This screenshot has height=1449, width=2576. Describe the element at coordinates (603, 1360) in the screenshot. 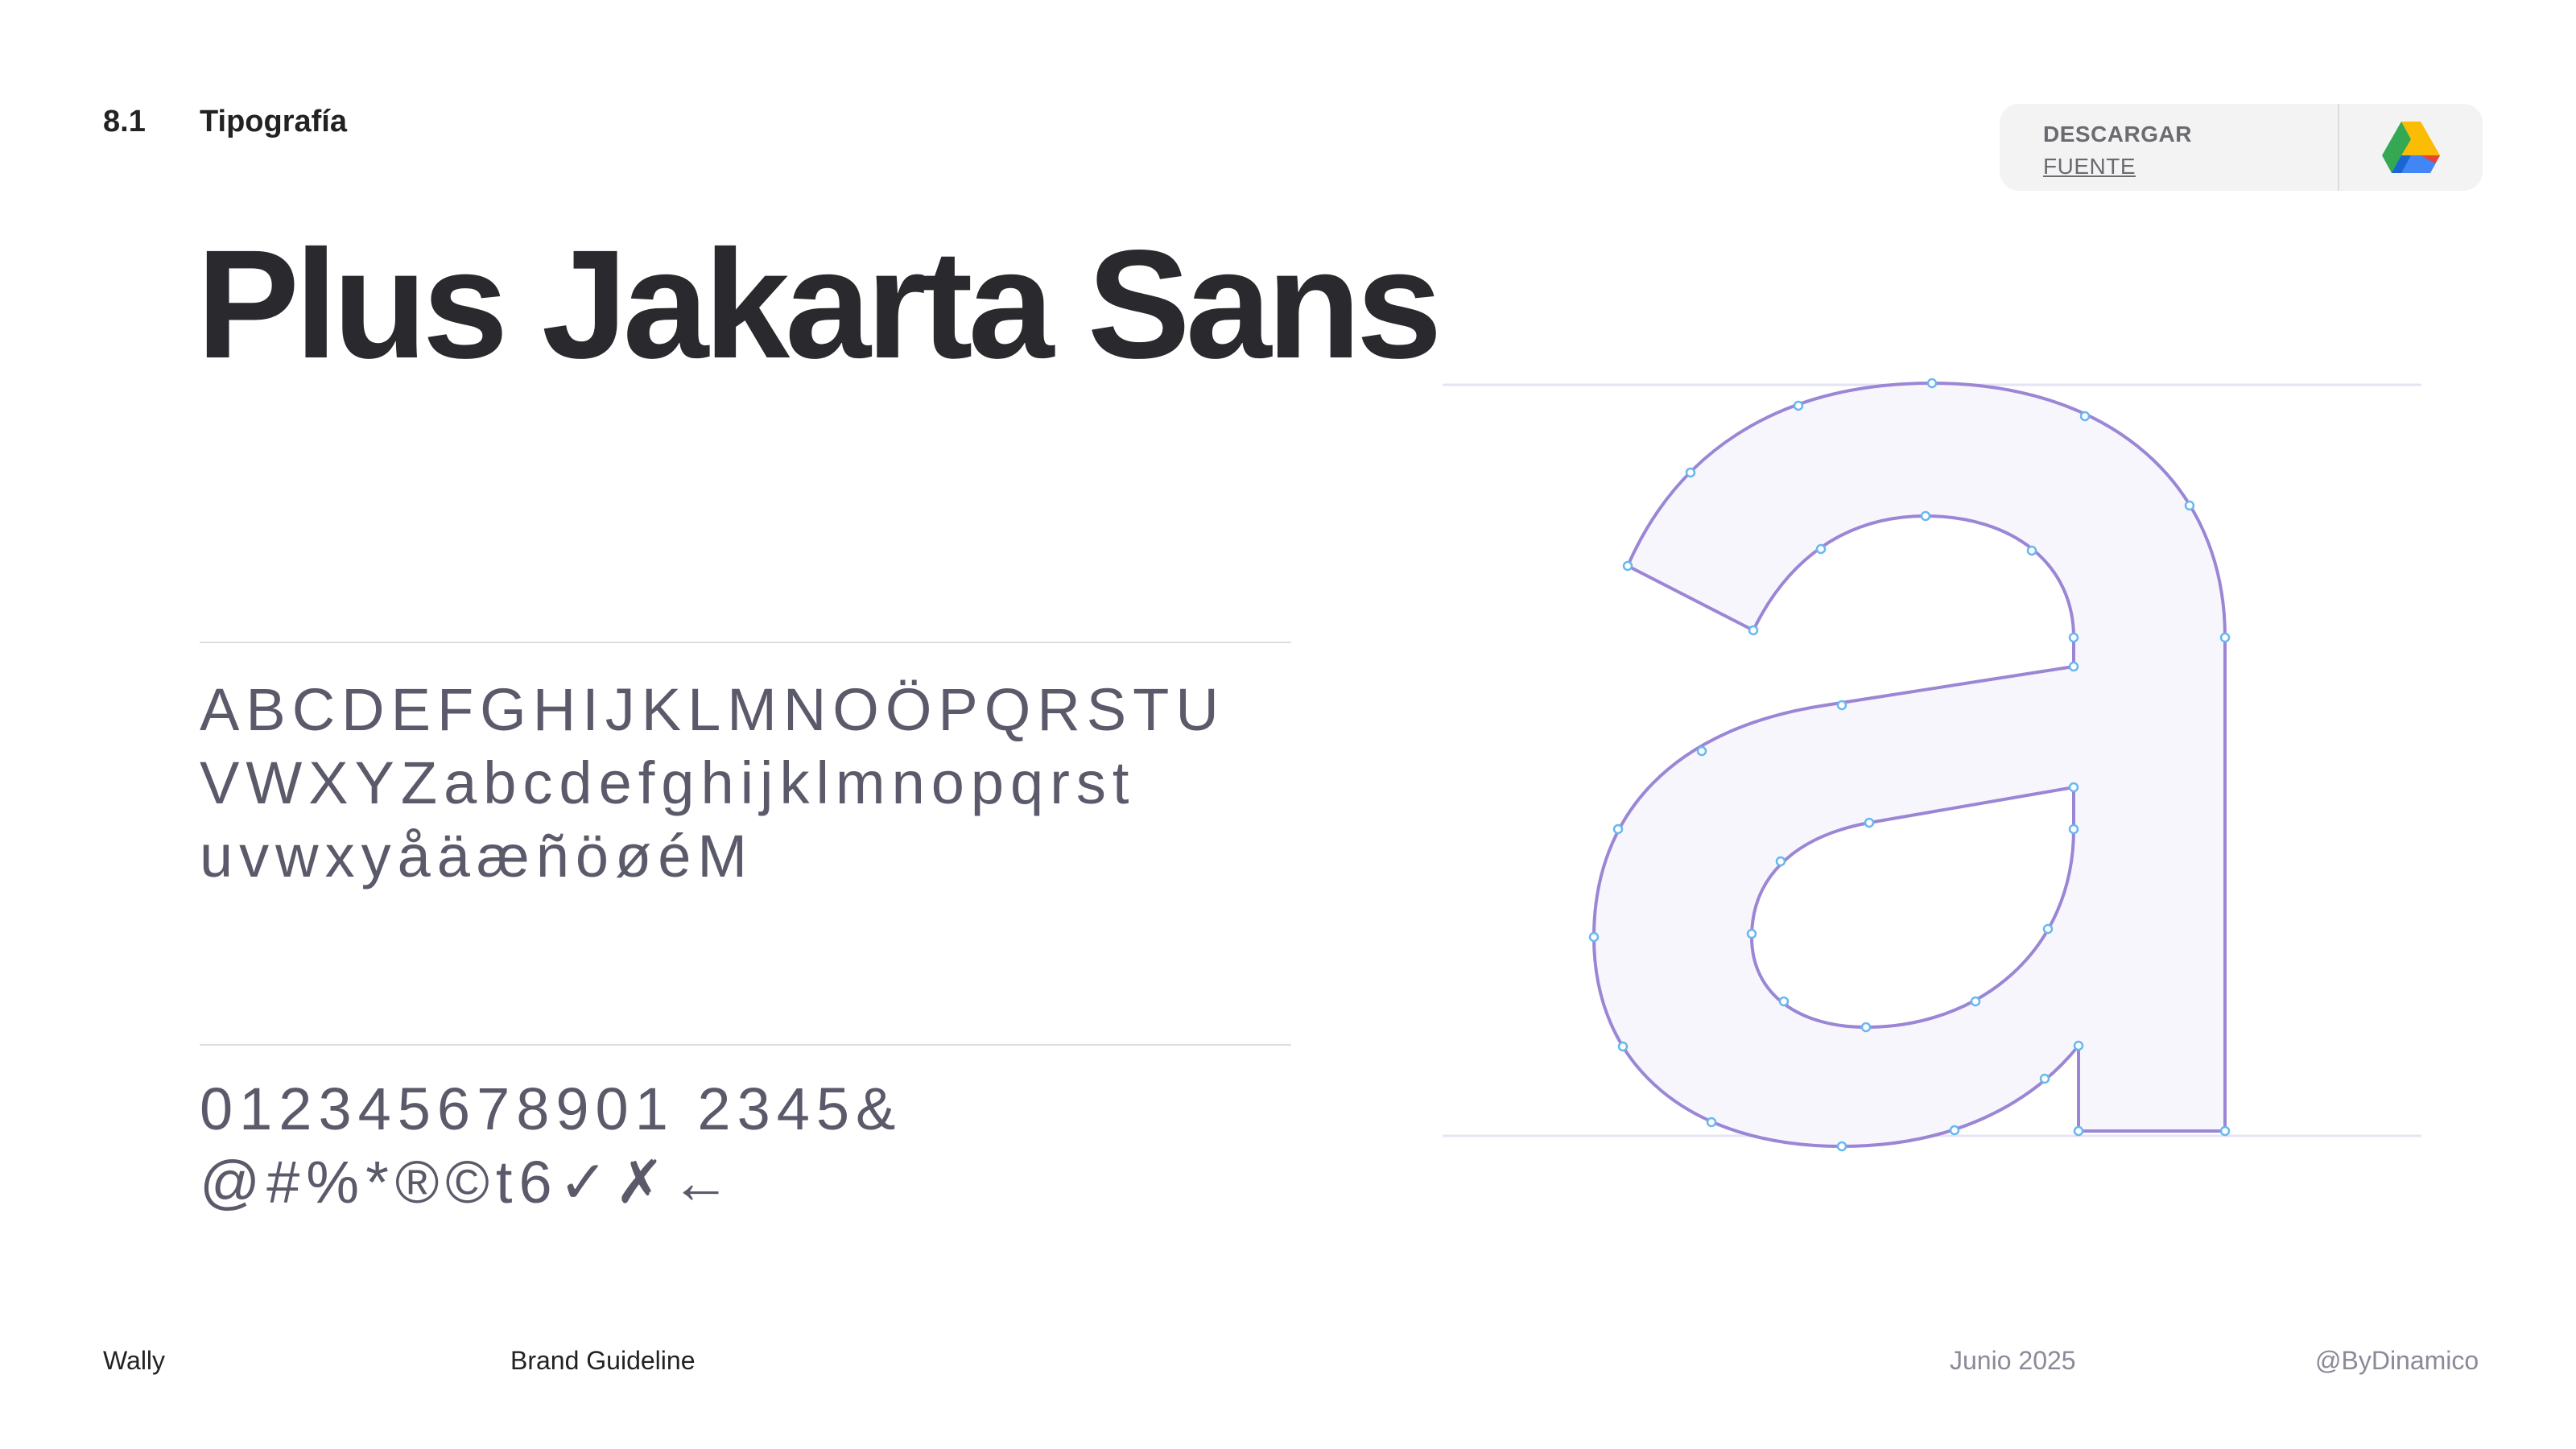

I see `footer-document: Brand Guideline` at that location.